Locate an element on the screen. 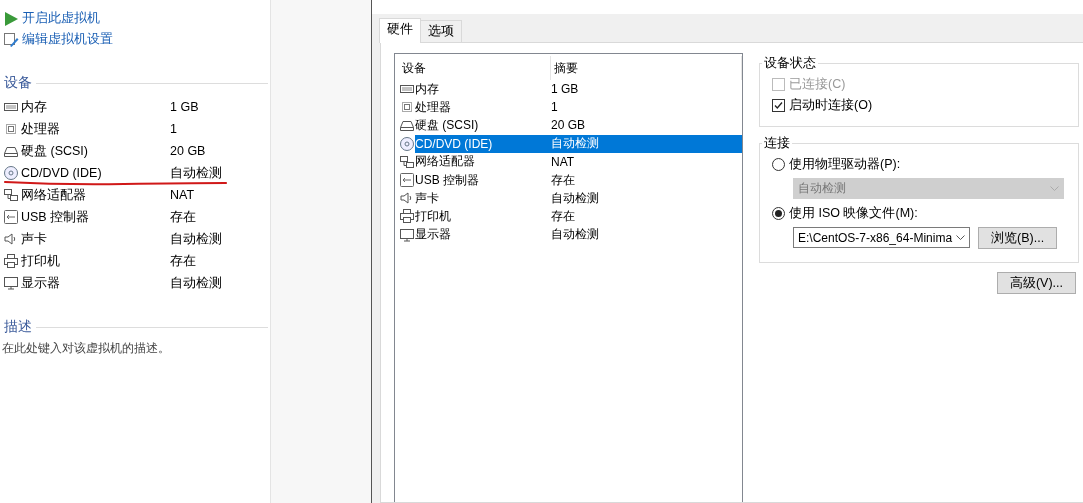 The height and width of the screenshot is (503, 1083). device-name: 声卡 is located at coordinates (34, 239).